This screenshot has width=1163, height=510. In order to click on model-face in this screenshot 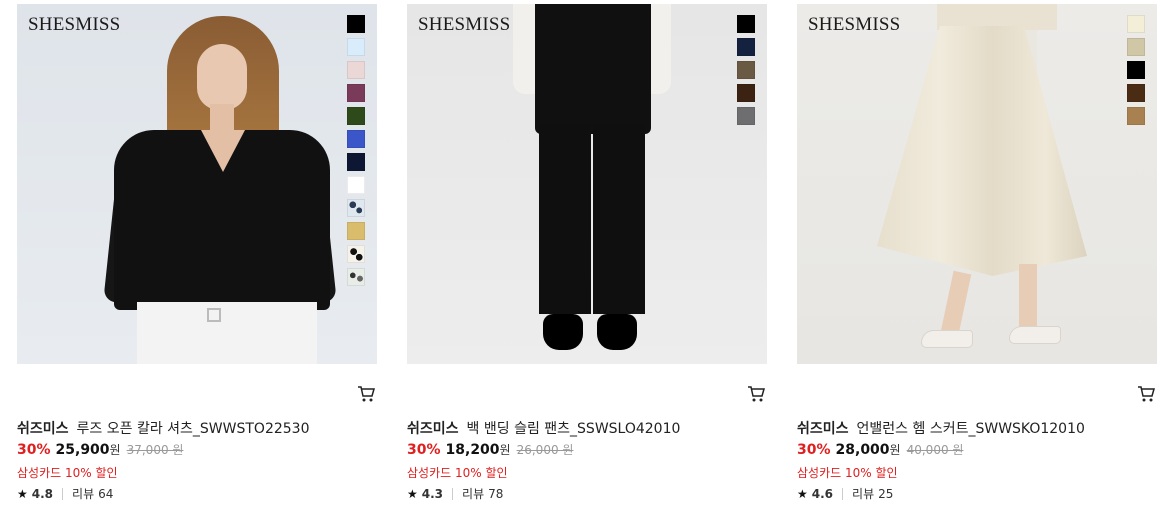, I will do `click(222, 77)`.